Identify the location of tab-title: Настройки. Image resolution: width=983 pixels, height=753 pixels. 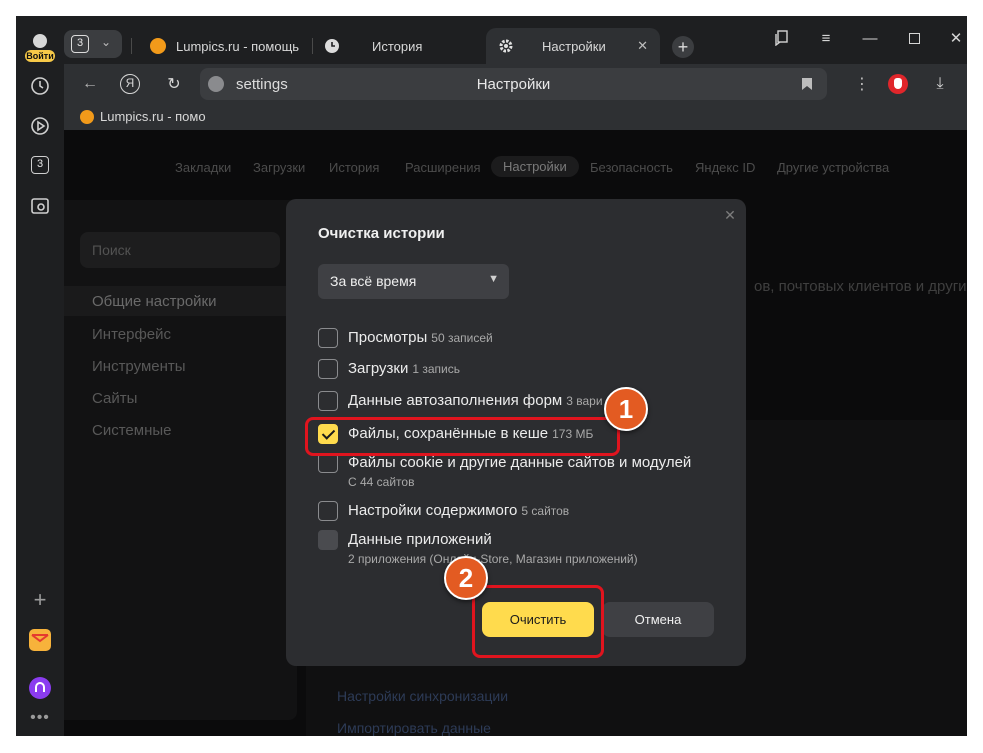
(574, 46).